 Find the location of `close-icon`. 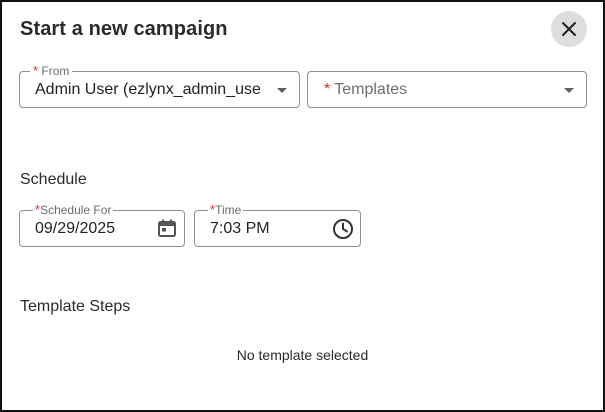

close-icon is located at coordinates (569, 29).